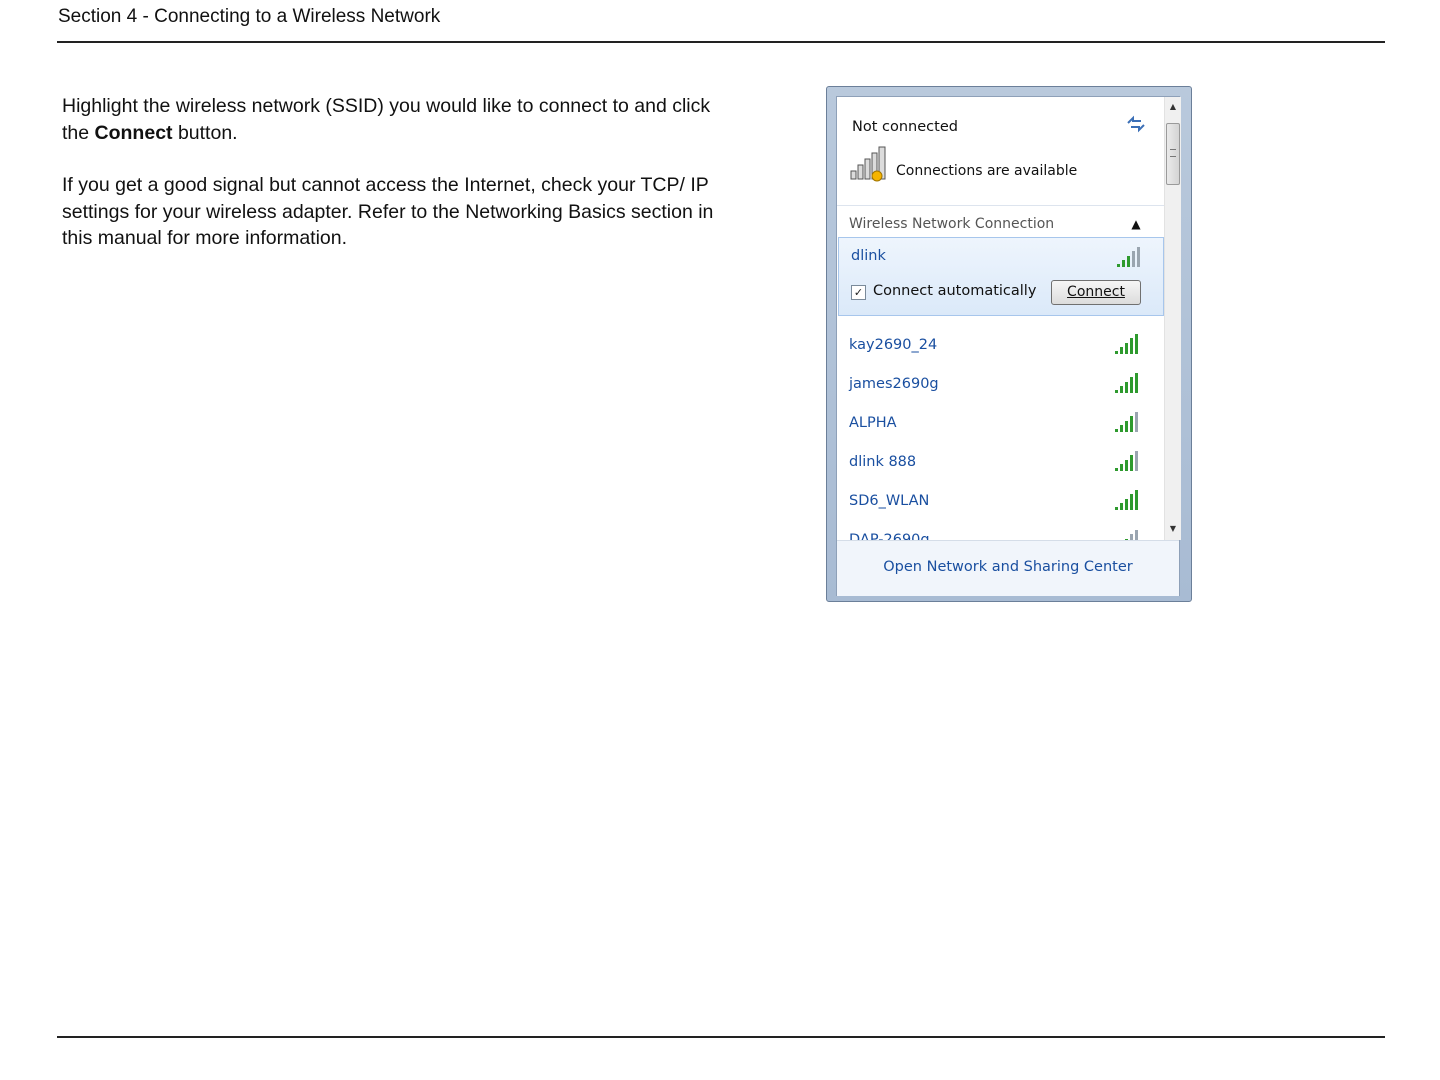  I want to click on refresh-icon, so click(1136, 124).